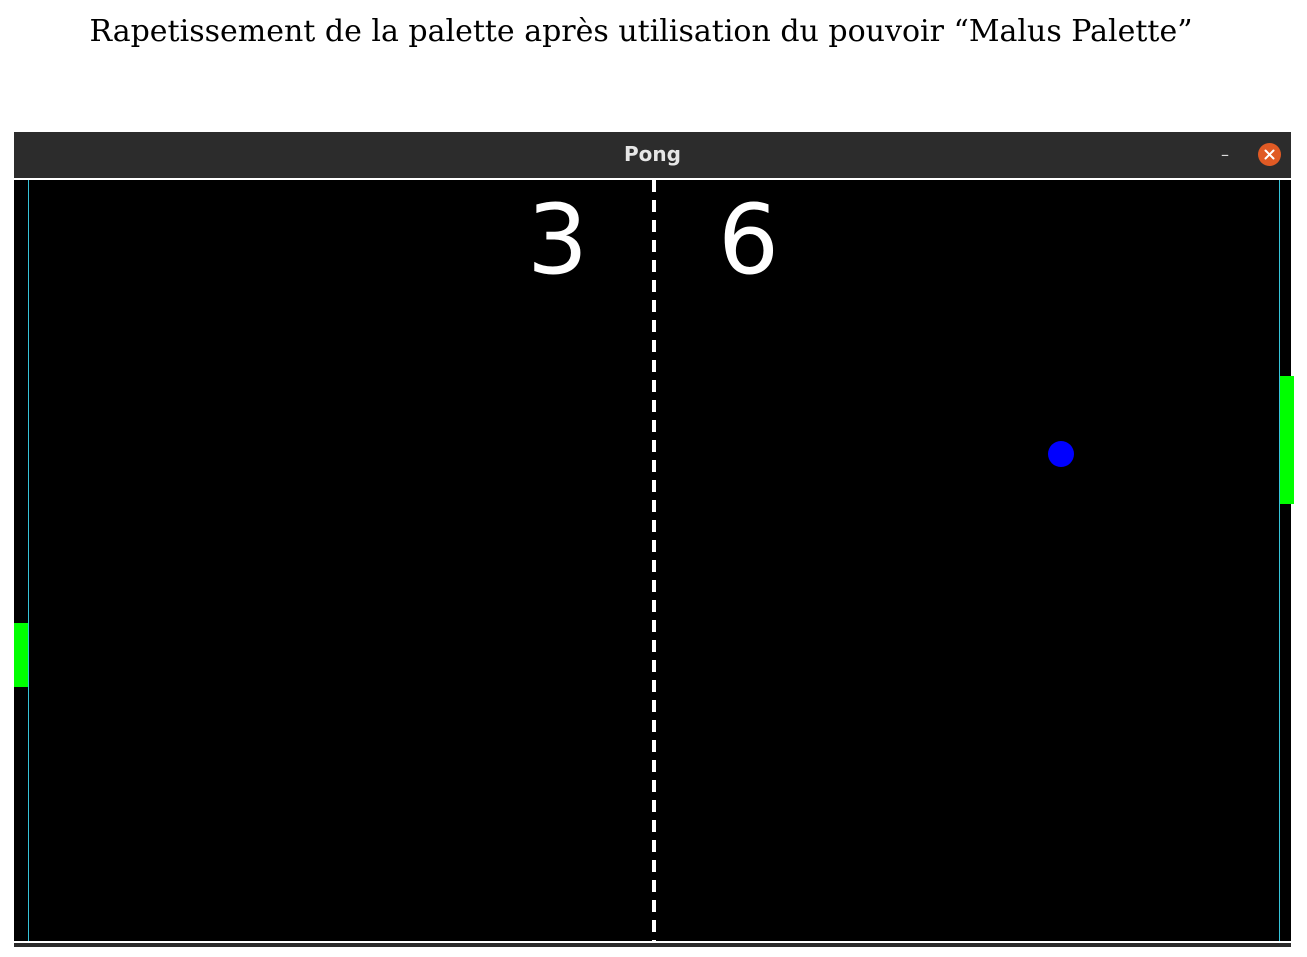 The height and width of the screenshot is (957, 1307). I want to click on close-button, so click(1269, 154).